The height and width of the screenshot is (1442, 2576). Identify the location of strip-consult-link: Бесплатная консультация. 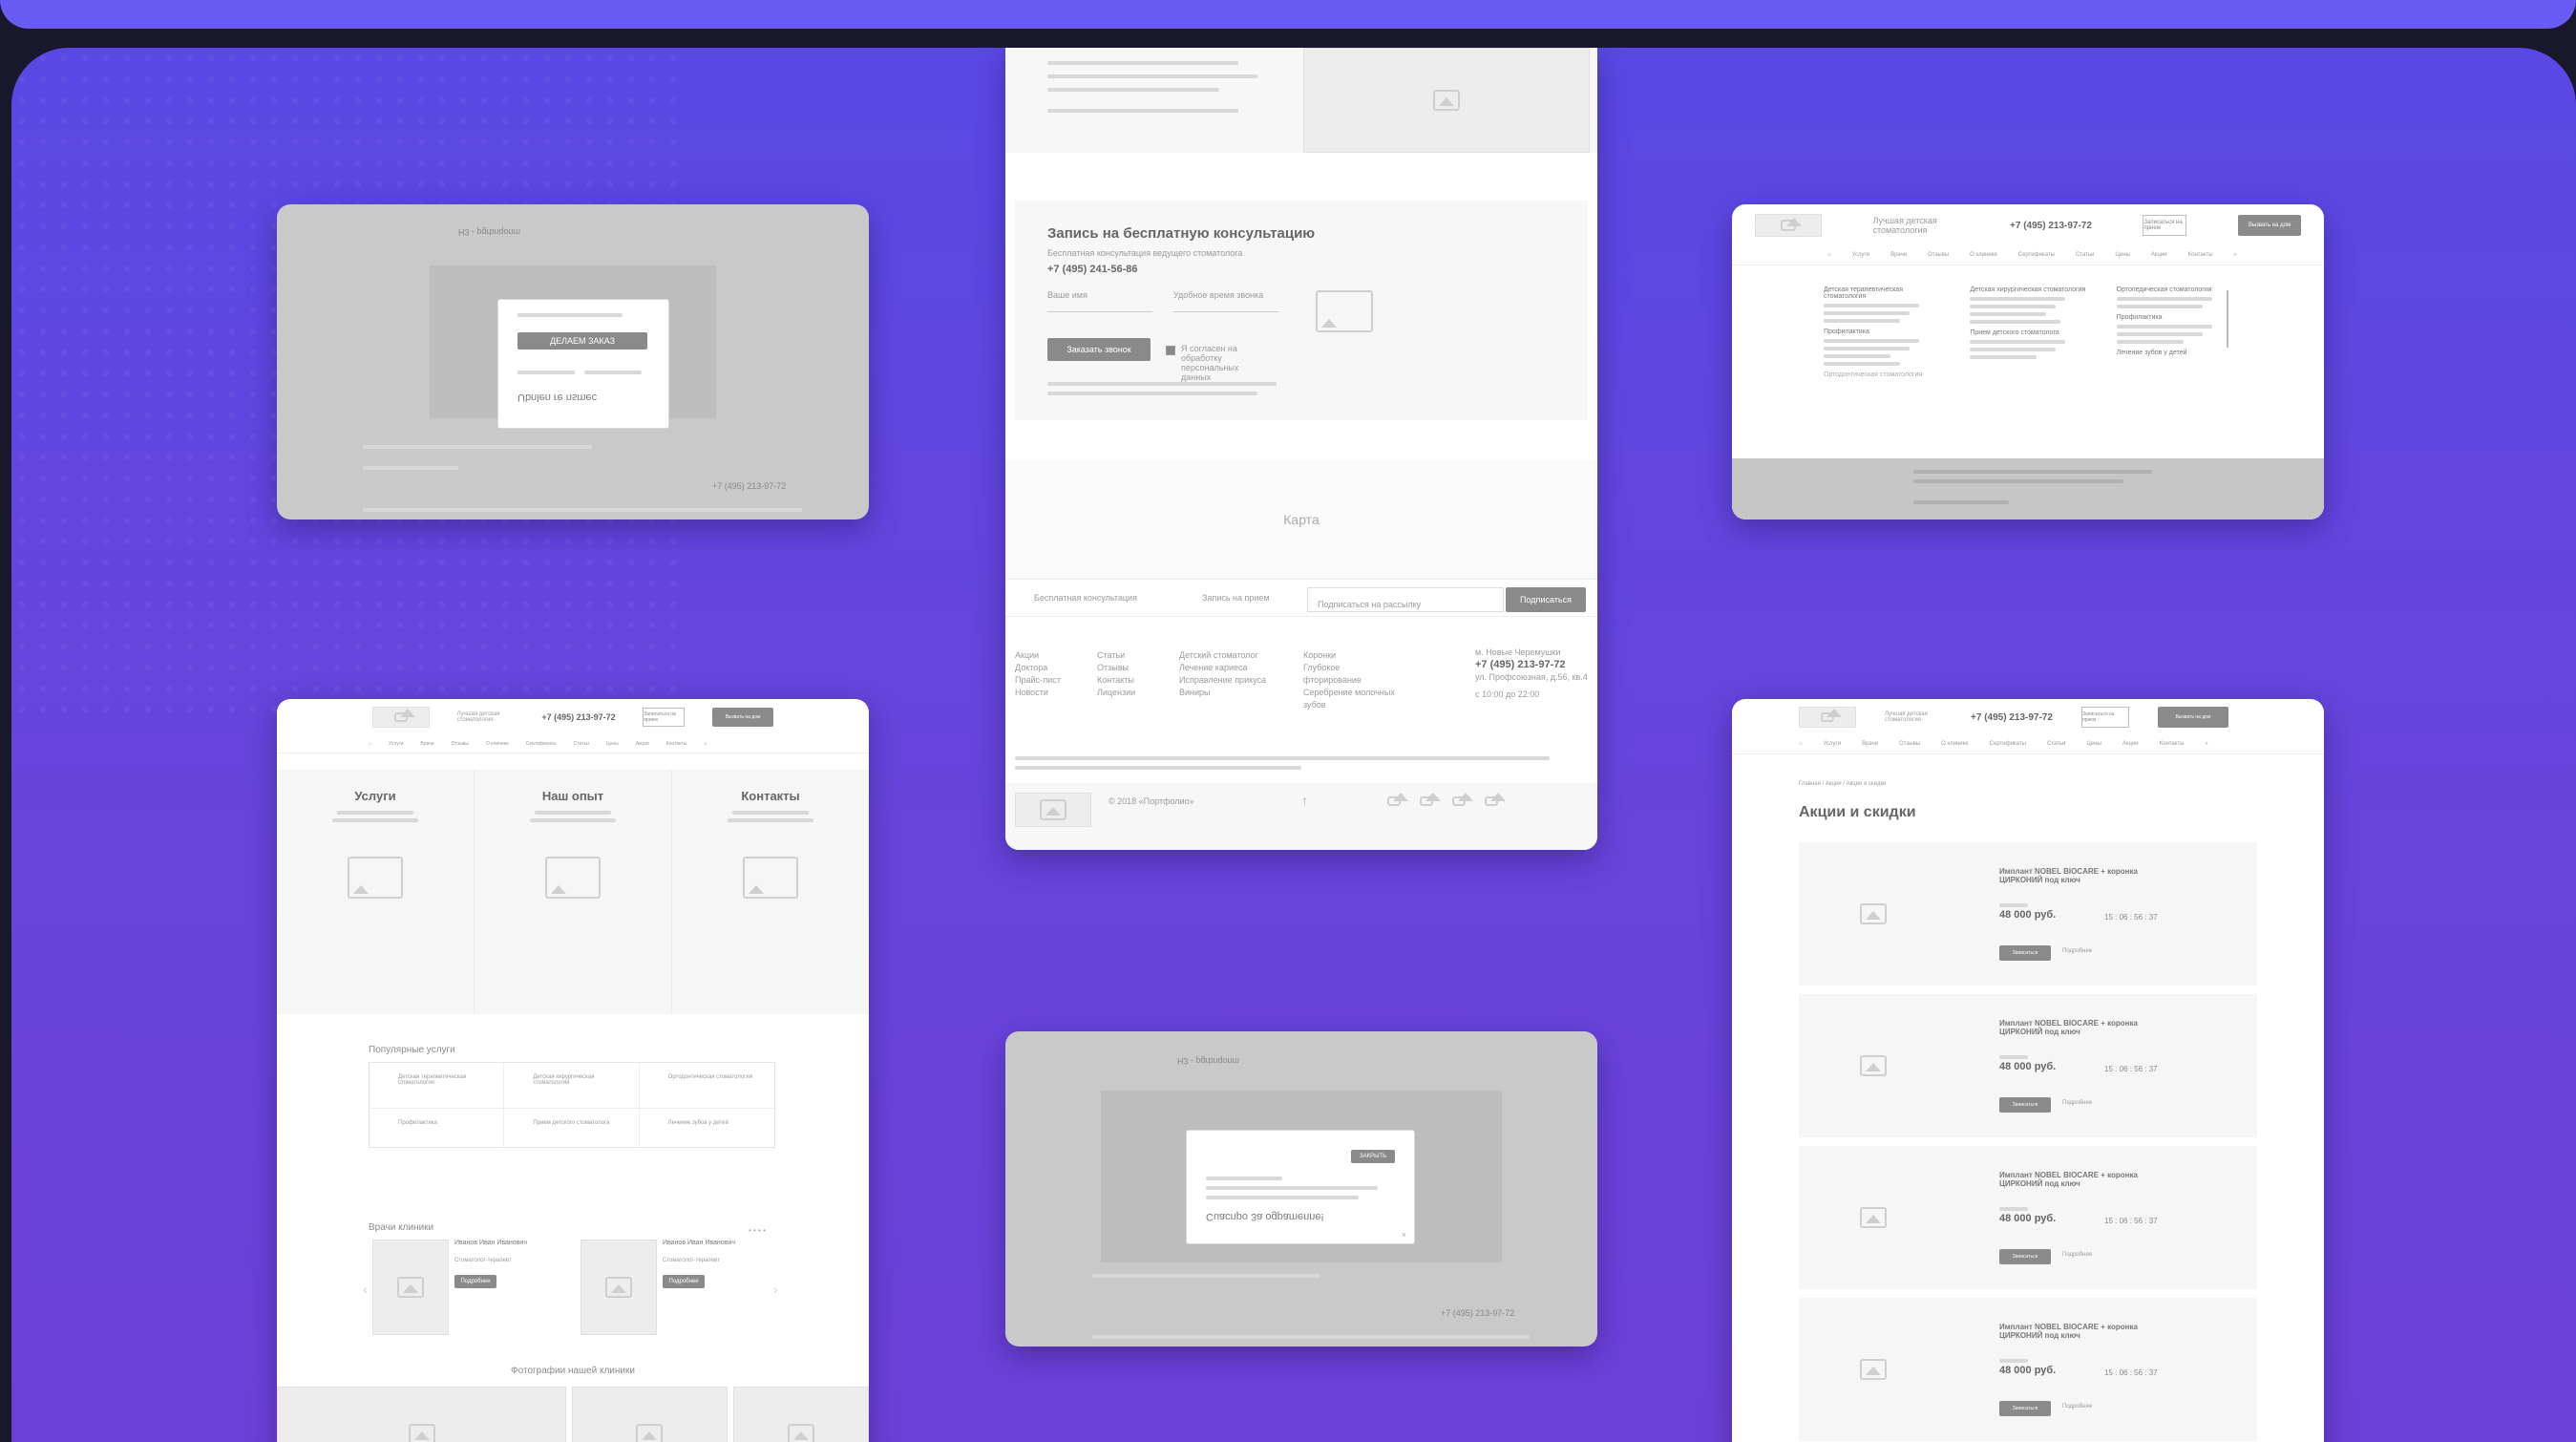
(1085, 598).